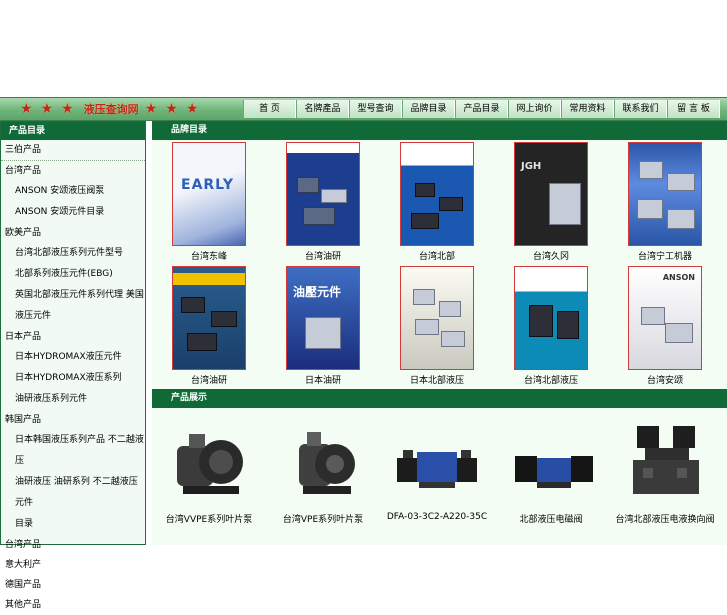 This screenshot has width=727, height=615. What do you see at coordinates (437, 255) in the screenshot?
I see `catalog-label: 台湾北部` at bounding box center [437, 255].